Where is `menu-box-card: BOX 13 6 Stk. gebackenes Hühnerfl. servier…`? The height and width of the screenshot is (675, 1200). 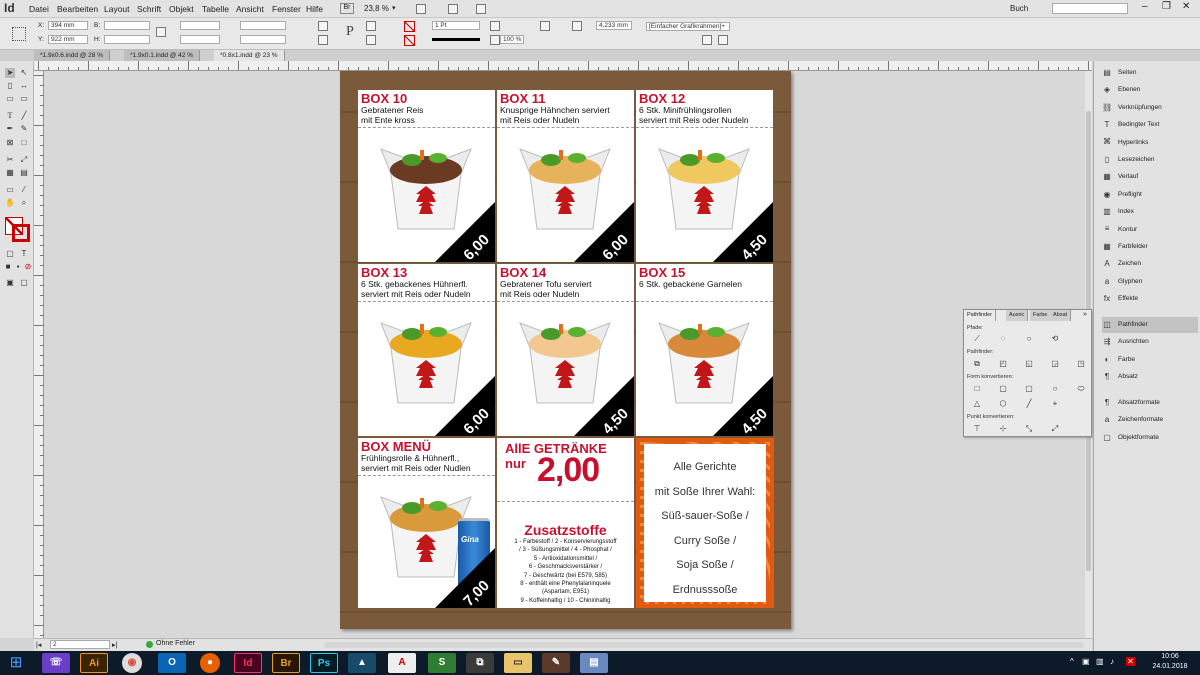 menu-box-card: BOX 13 6 Stk. gebackenes Hühnerfl. servier… is located at coordinates (426, 351).